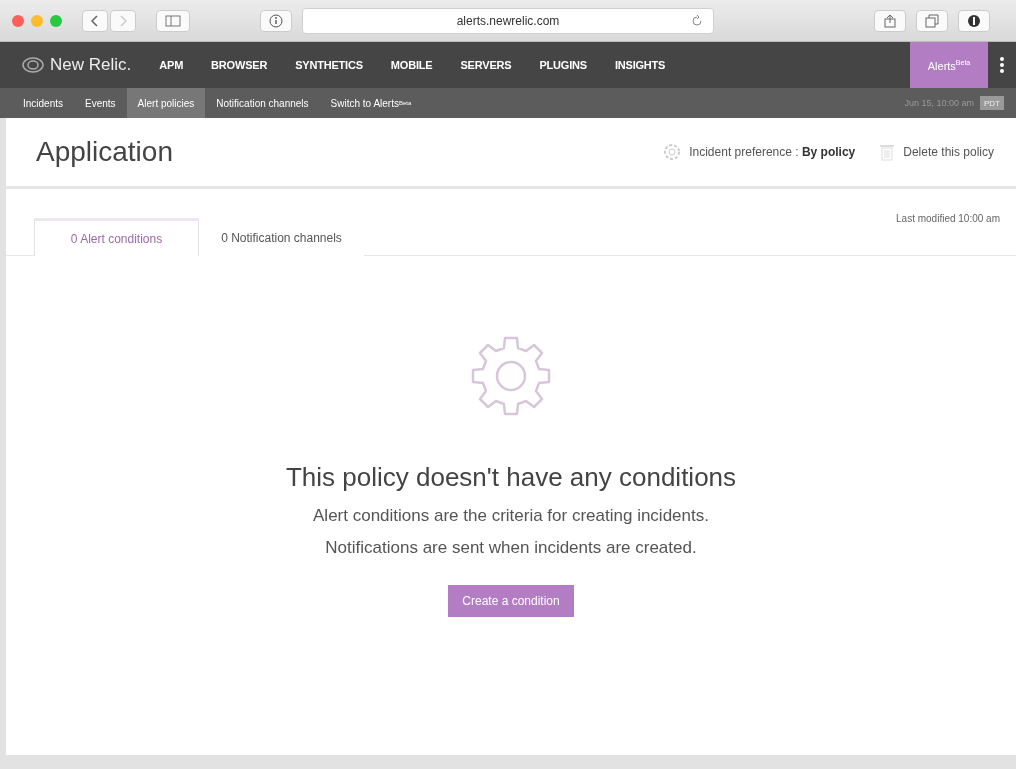 The image size is (1016, 769). I want to click on extension-icon, so click(974, 20).